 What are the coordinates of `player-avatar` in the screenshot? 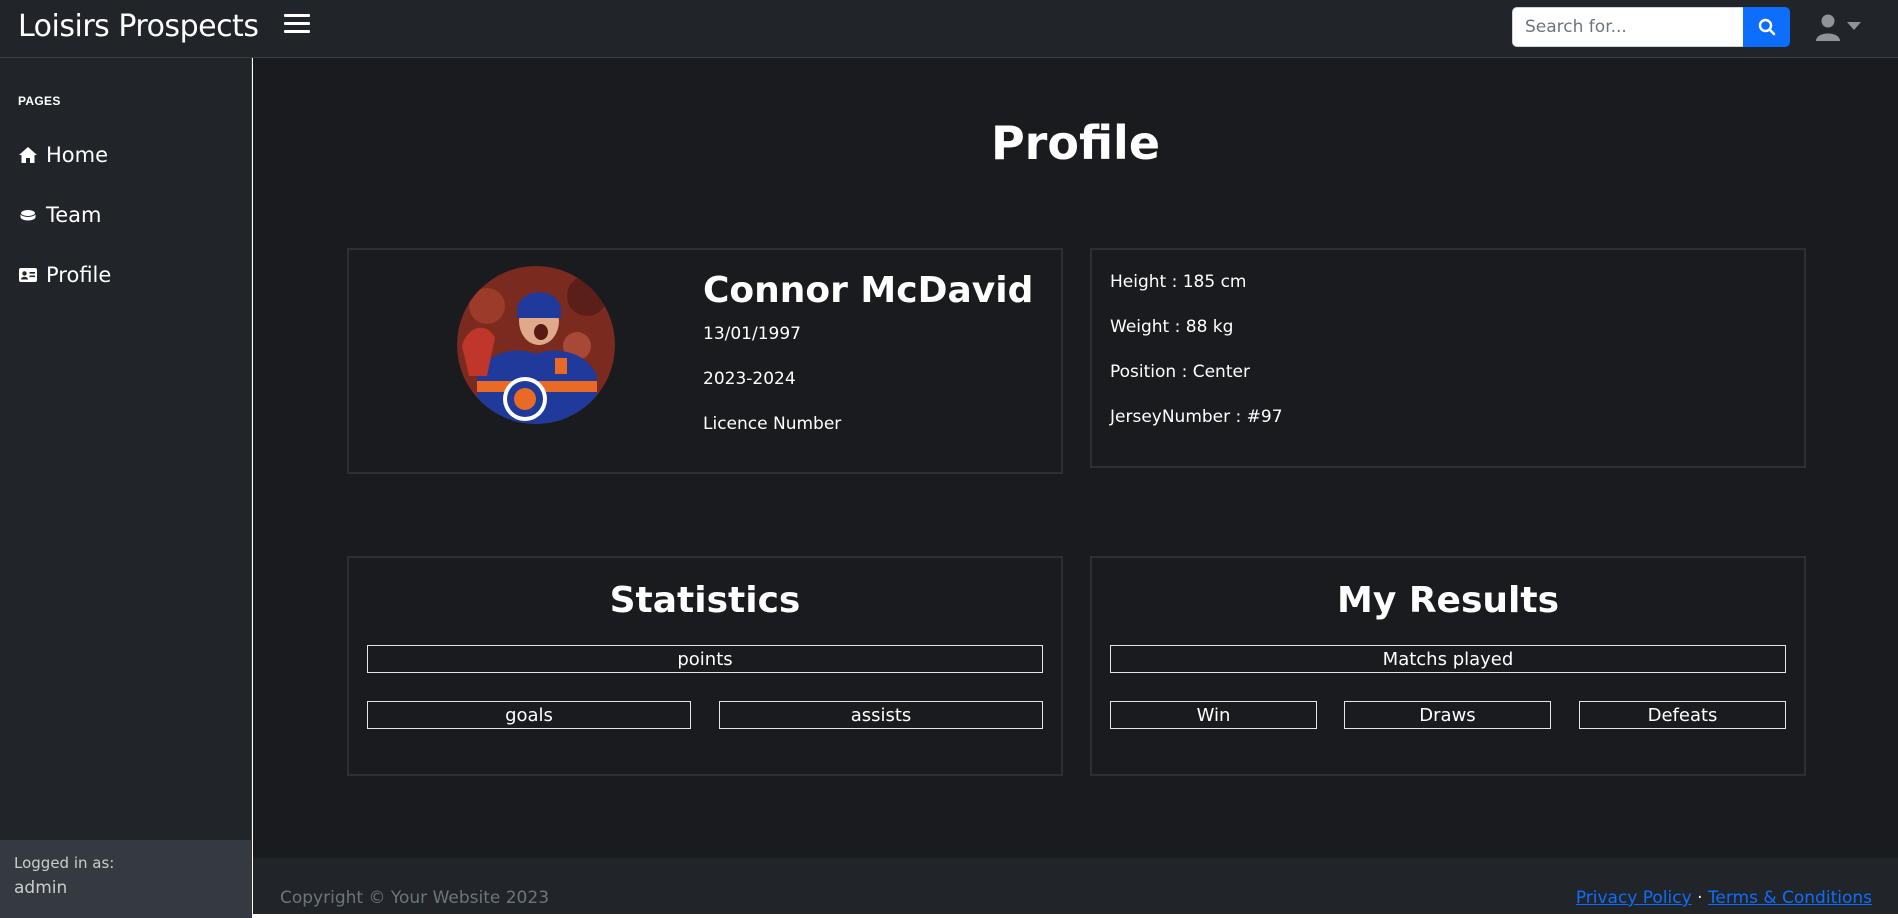 It's located at (536, 345).